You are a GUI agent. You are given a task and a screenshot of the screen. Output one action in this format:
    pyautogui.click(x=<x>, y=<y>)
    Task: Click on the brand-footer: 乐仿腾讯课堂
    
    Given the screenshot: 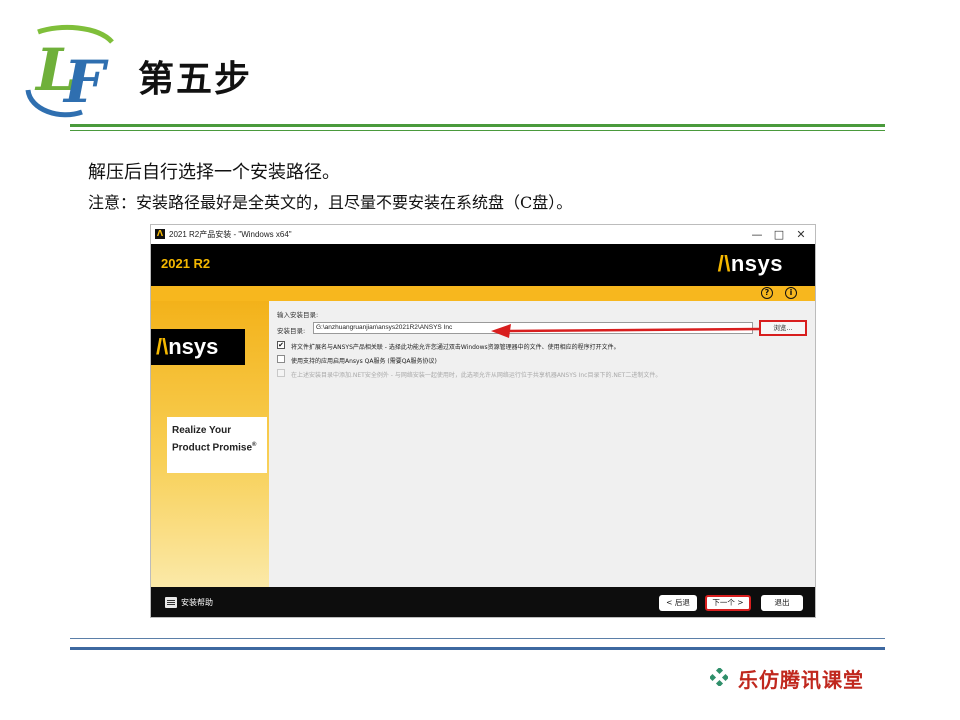 What is the action you would take?
    pyautogui.click(x=787, y=678)
    